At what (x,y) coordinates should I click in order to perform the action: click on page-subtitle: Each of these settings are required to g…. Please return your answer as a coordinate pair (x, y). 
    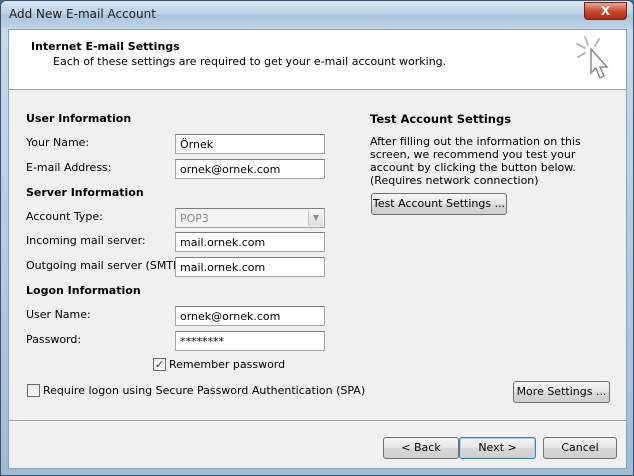
    Looking at the image, I should click on (250, 61).